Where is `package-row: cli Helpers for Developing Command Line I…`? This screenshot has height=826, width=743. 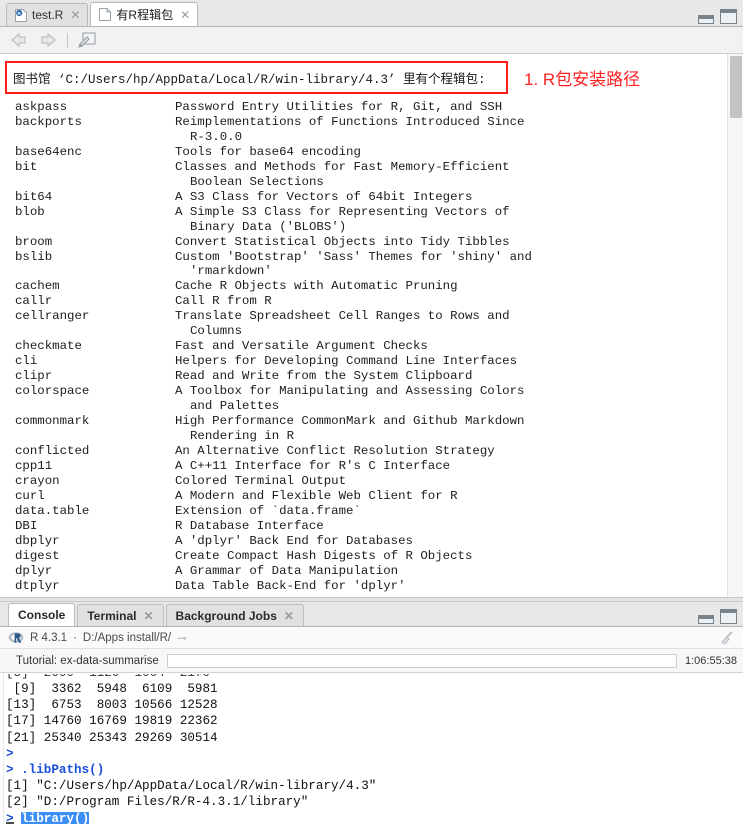
package-row: cli Helpers for Developing Command Line I… is located at coordinates (363, 361).